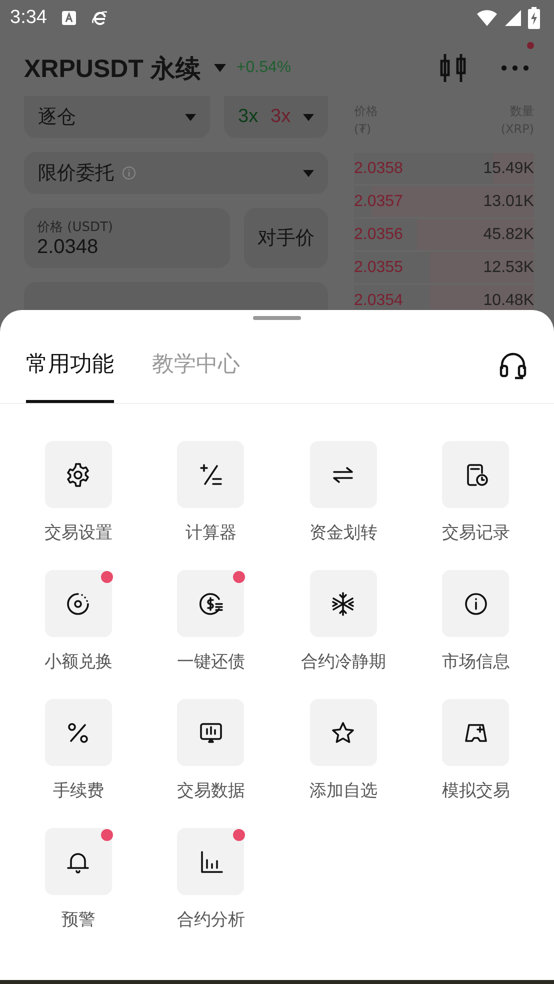  I want to click on ask-price: 2.0354, so click(378, 301).